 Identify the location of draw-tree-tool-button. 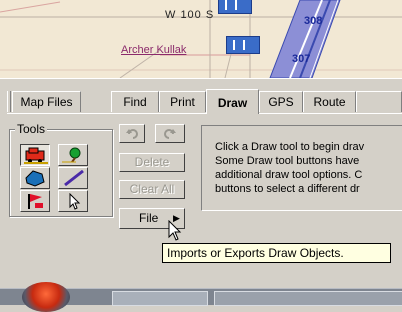
(73, 155).